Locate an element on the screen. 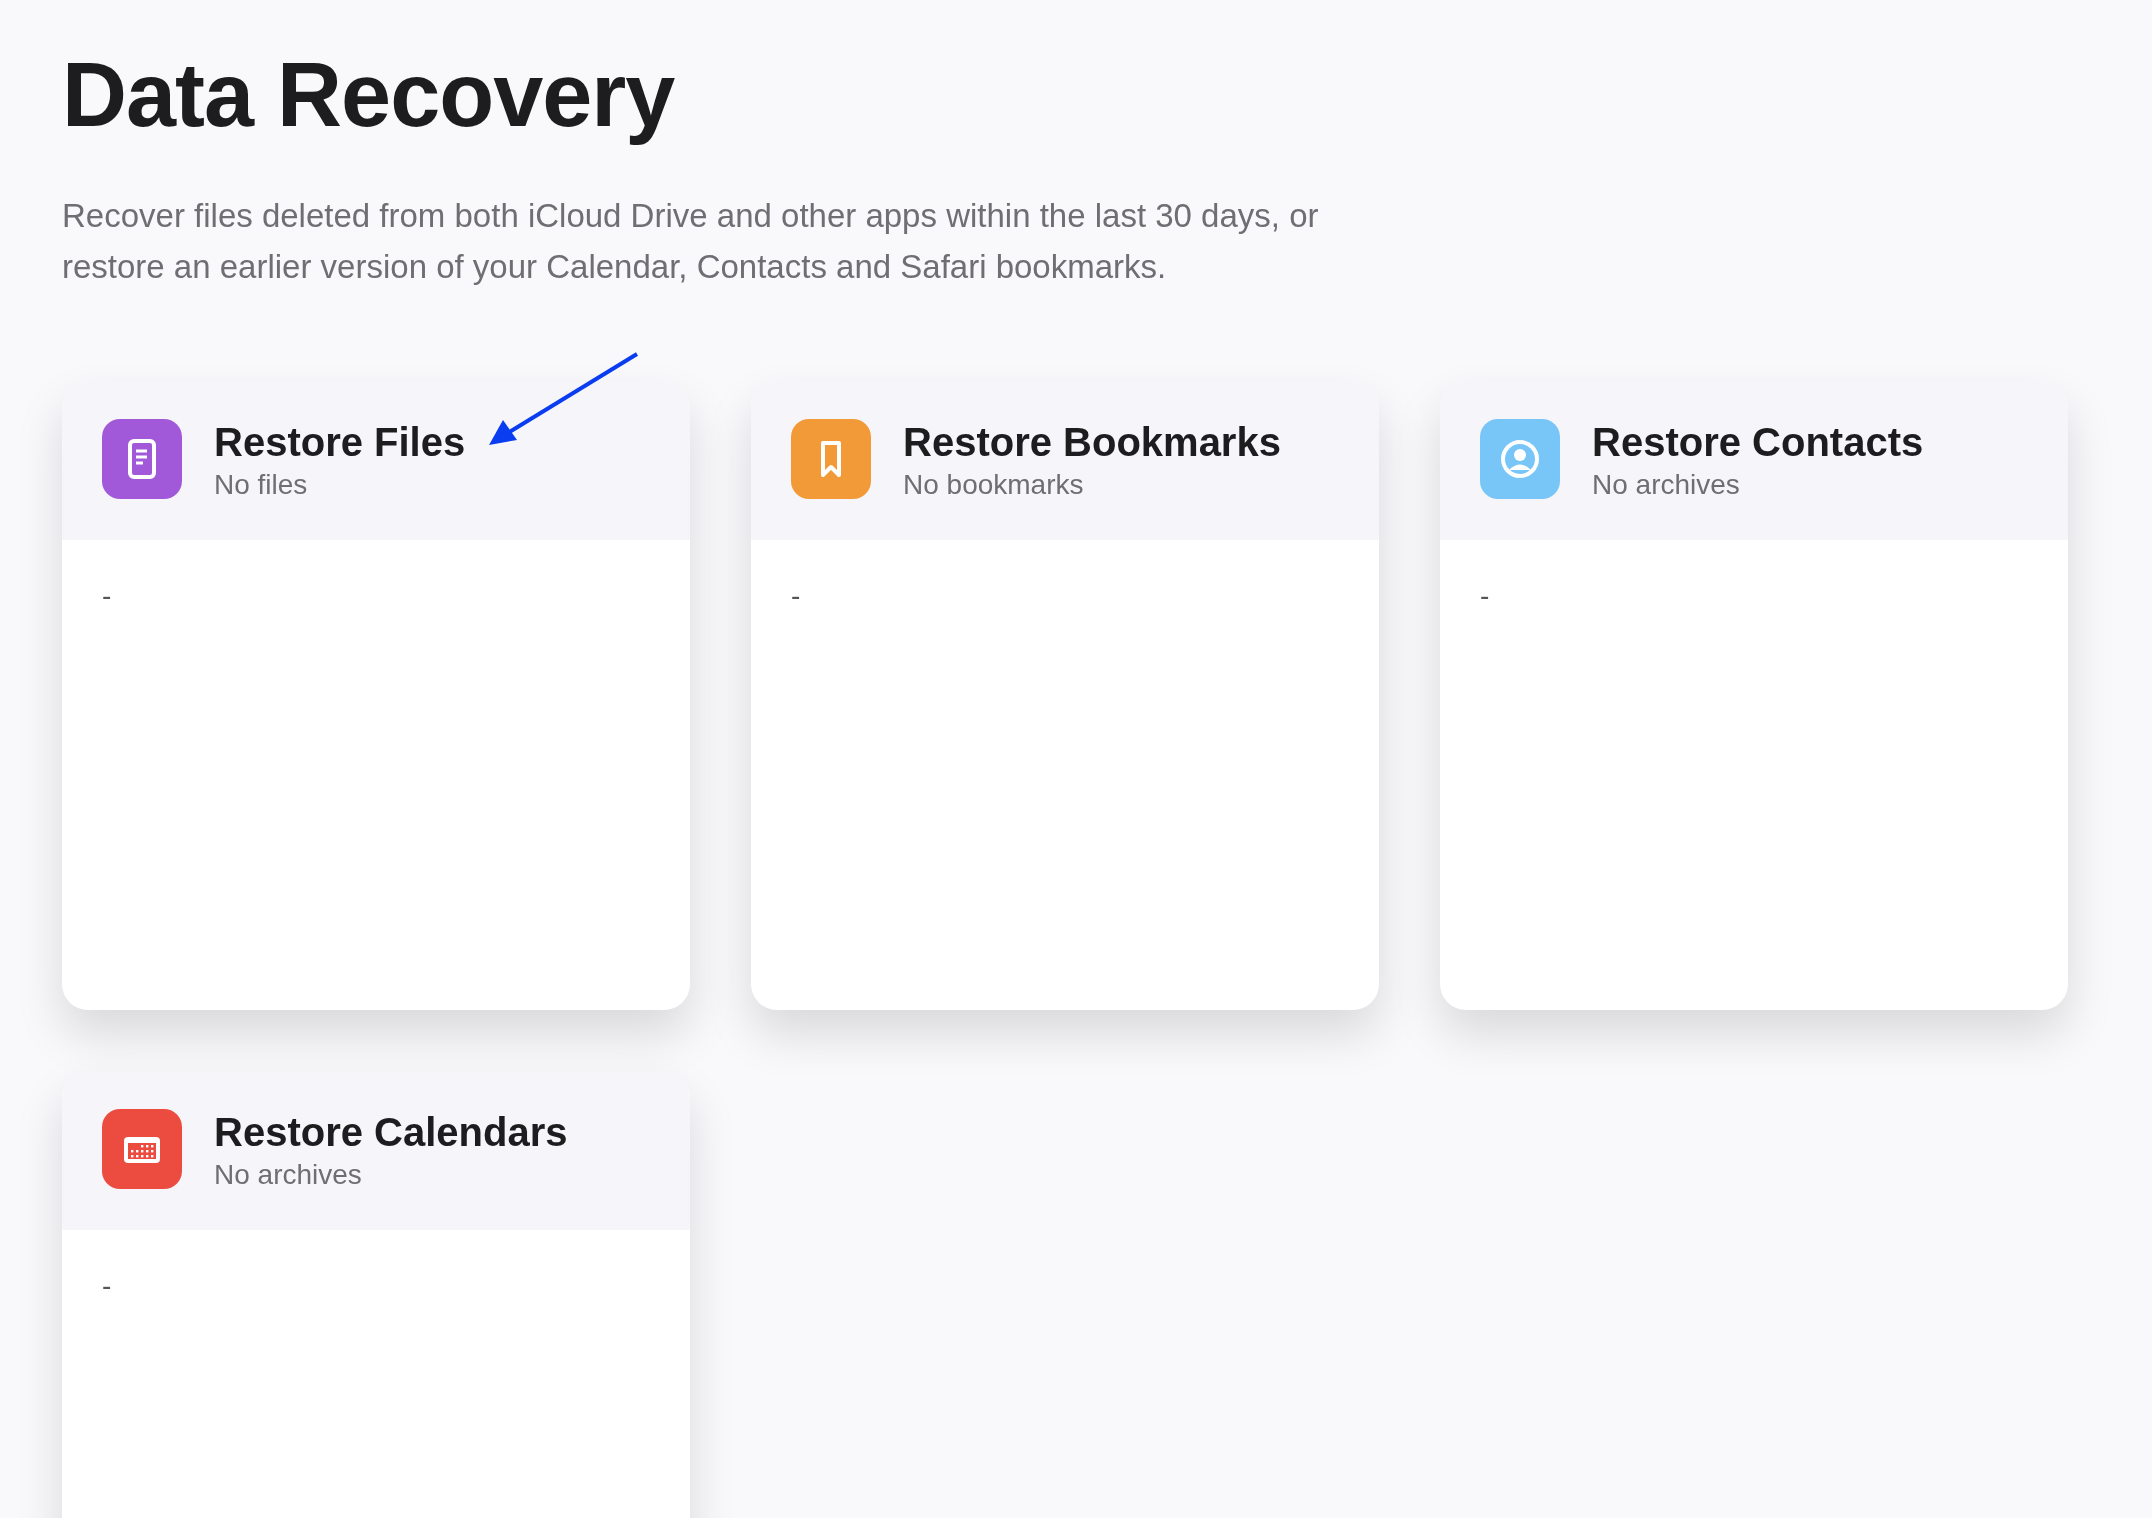  restore-card: Restore Bookmarks No bookmarks - is located at coordinates (1065, 696).